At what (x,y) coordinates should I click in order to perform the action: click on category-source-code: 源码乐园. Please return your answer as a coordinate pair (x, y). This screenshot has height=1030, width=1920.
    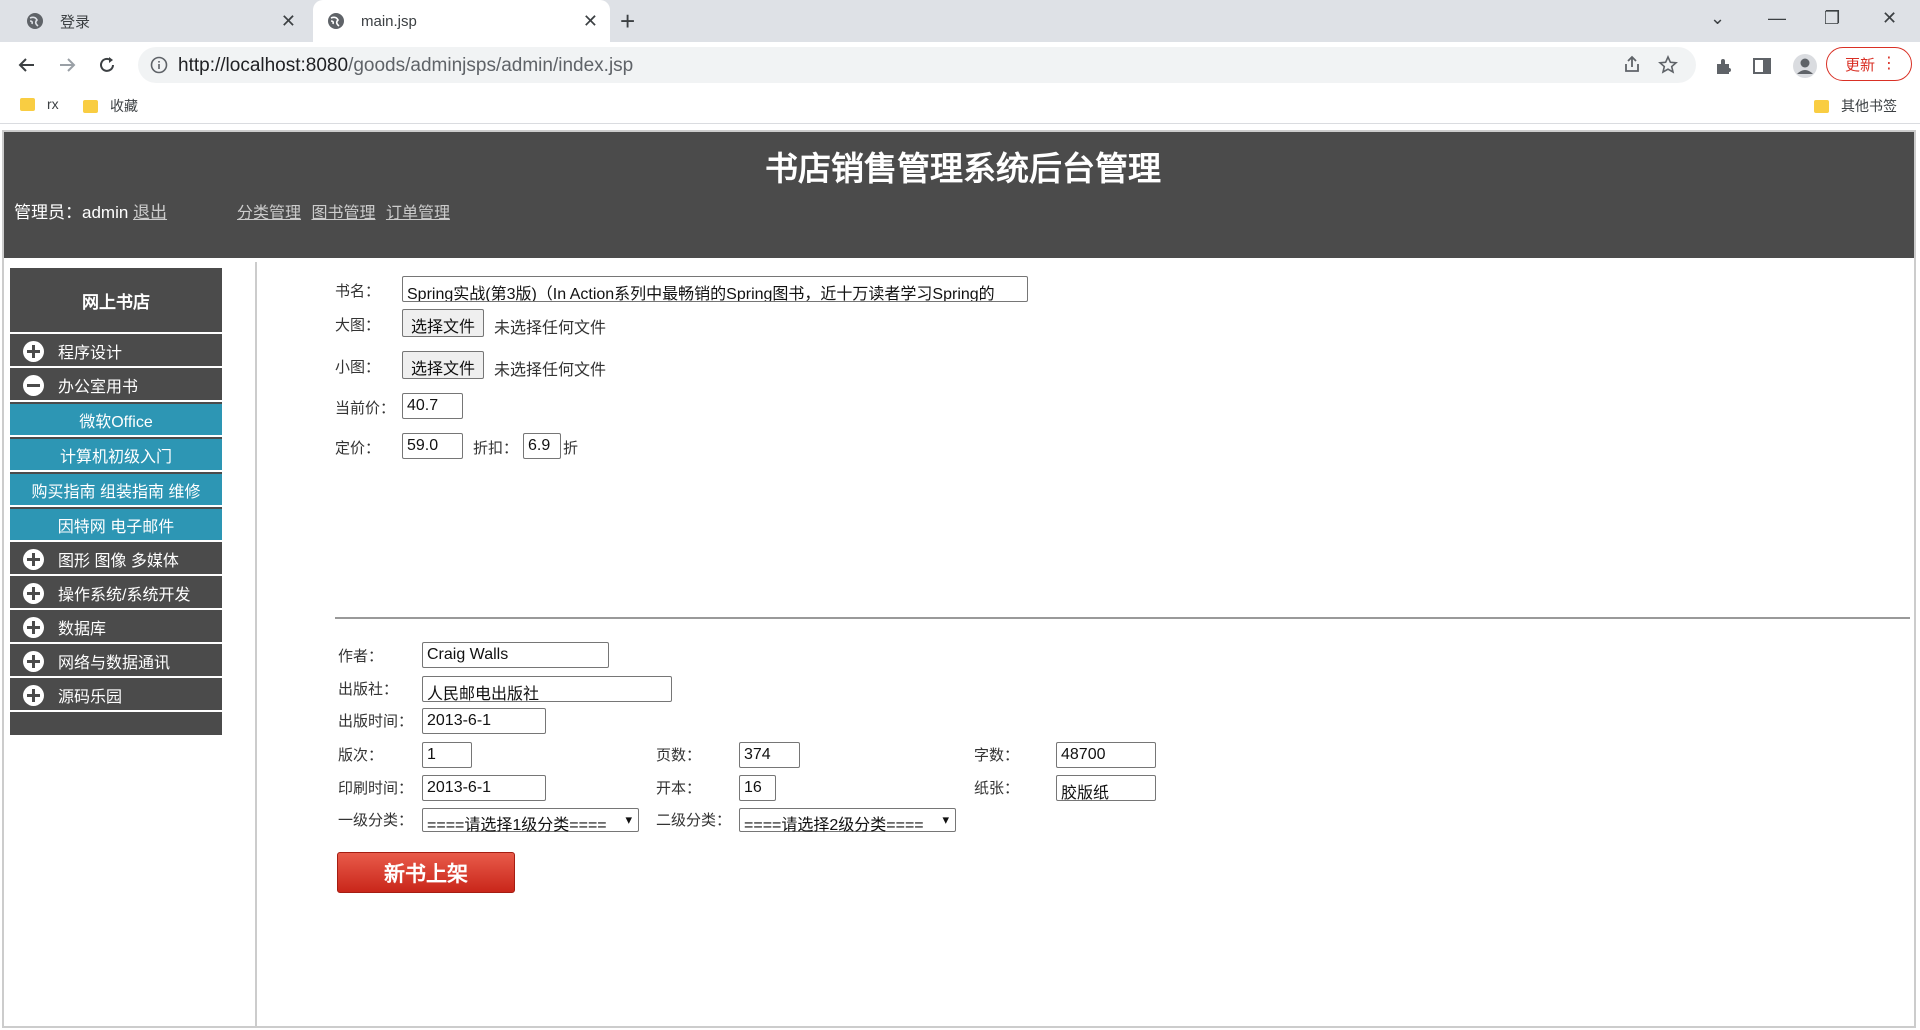
    Looking at the image, I should click on (116, 696).